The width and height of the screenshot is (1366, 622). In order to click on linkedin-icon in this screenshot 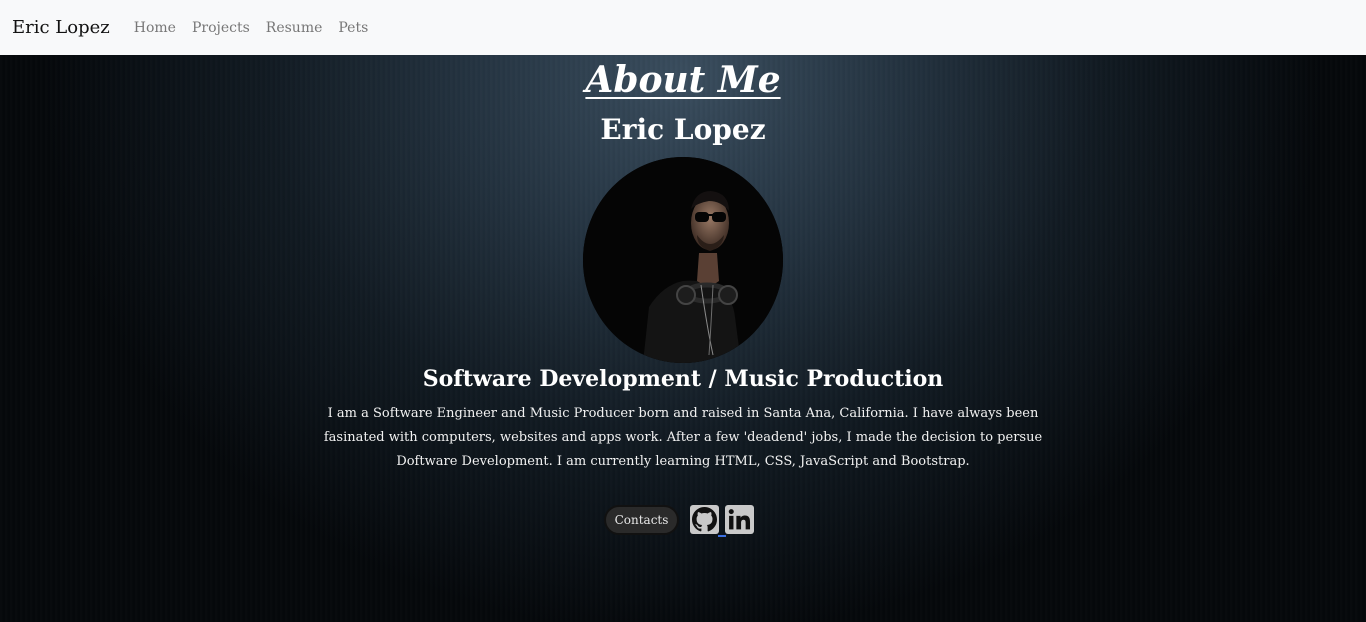, I will do `click(739, 519)`.